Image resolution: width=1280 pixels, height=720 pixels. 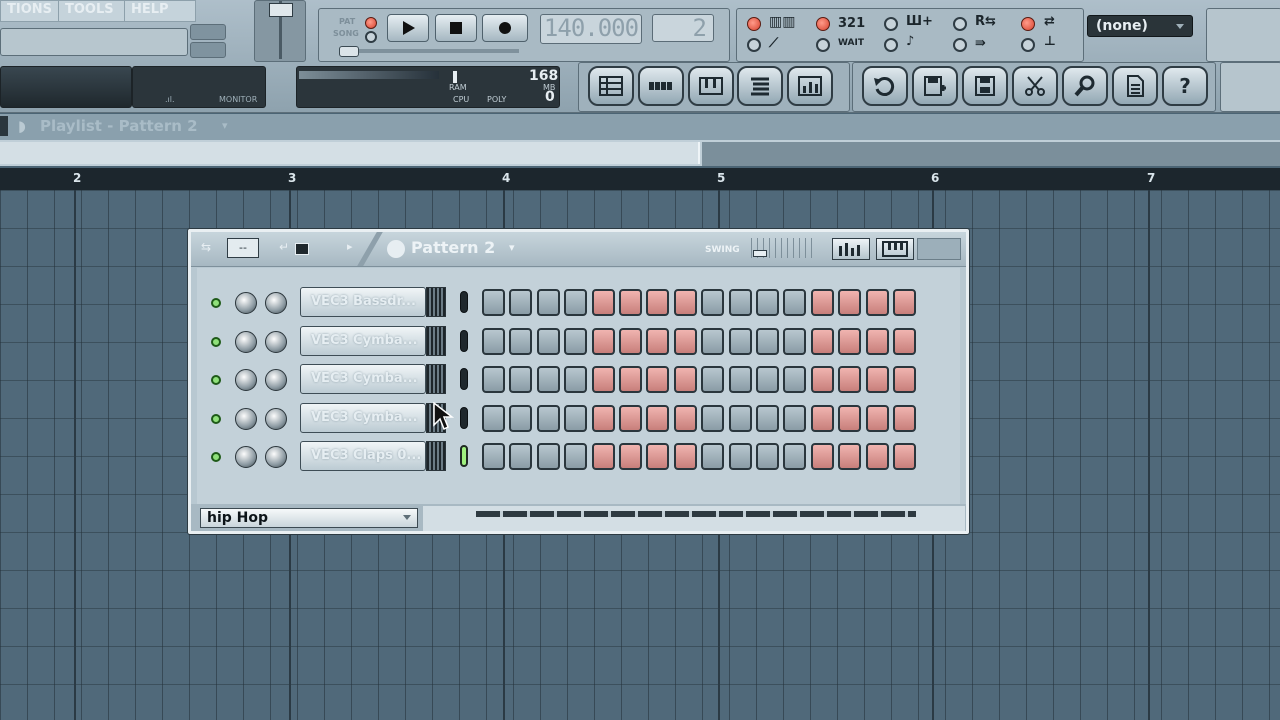 What do you see at coordinates (160, 11) in the screenshot?
I see `menu-help: HELP` at bounding box center [160, 11].